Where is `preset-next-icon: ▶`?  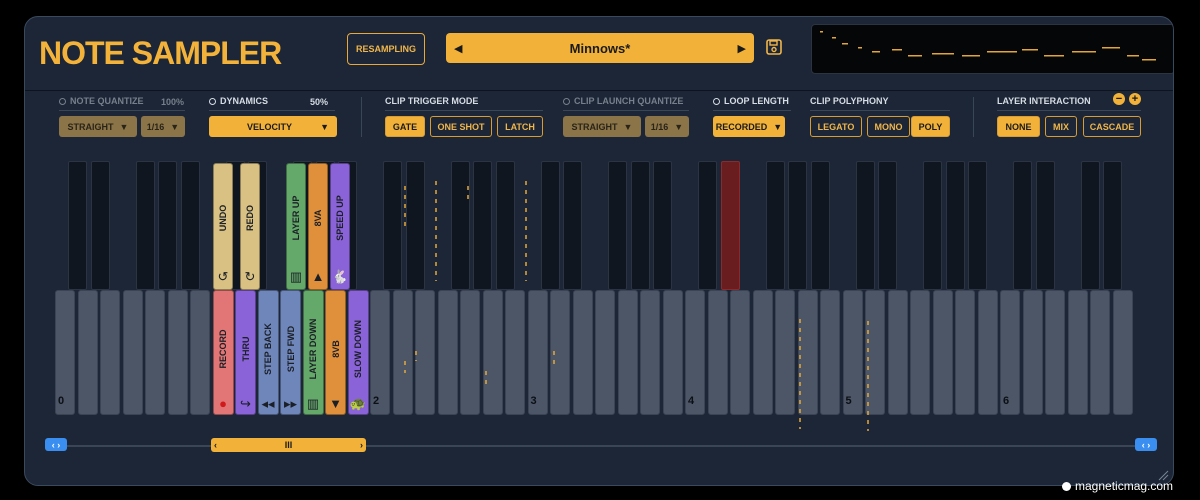
preset-next-icon: ▶ is located at coordinates (742, 48).